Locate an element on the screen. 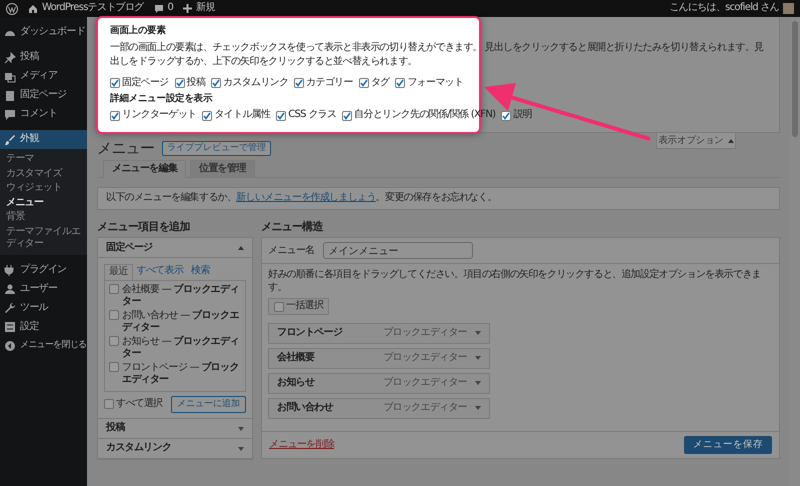 This screenshot has height=486, width=800. sidebar-item: メディア is located at coordinates (43, 76).